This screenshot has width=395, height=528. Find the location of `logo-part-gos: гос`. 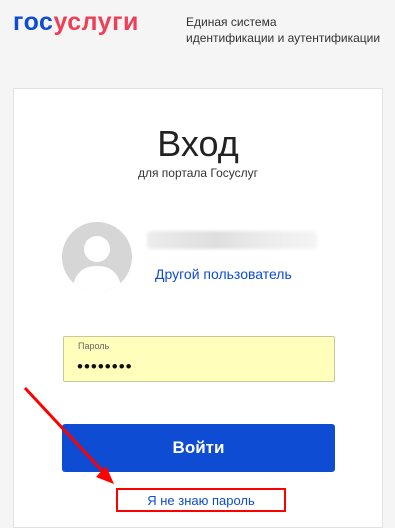

logo-part-gos: гос is located at coordinates (33, 22).